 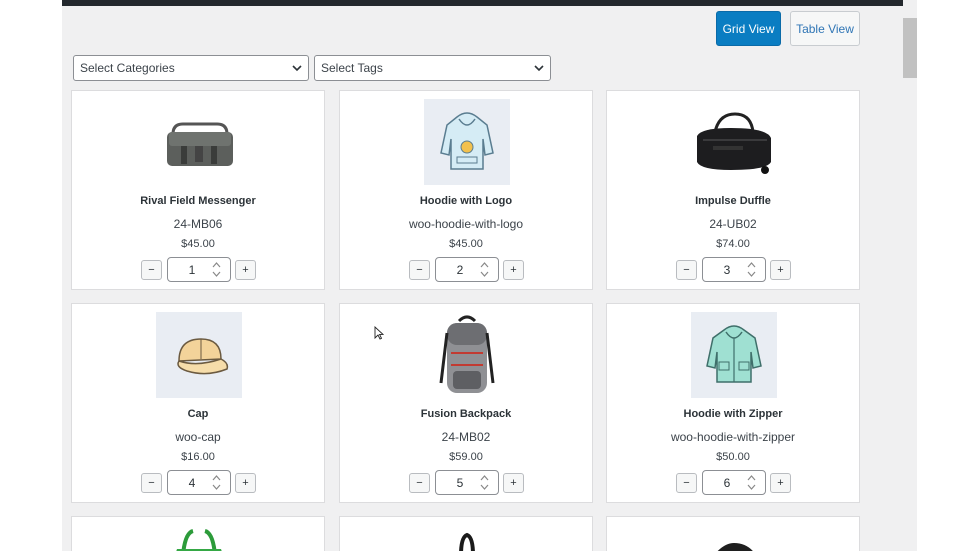 What do you see at coordinates (460, 270) in the screenshot?
I see `quantity-value: 2` at bounding box center [460, 270].